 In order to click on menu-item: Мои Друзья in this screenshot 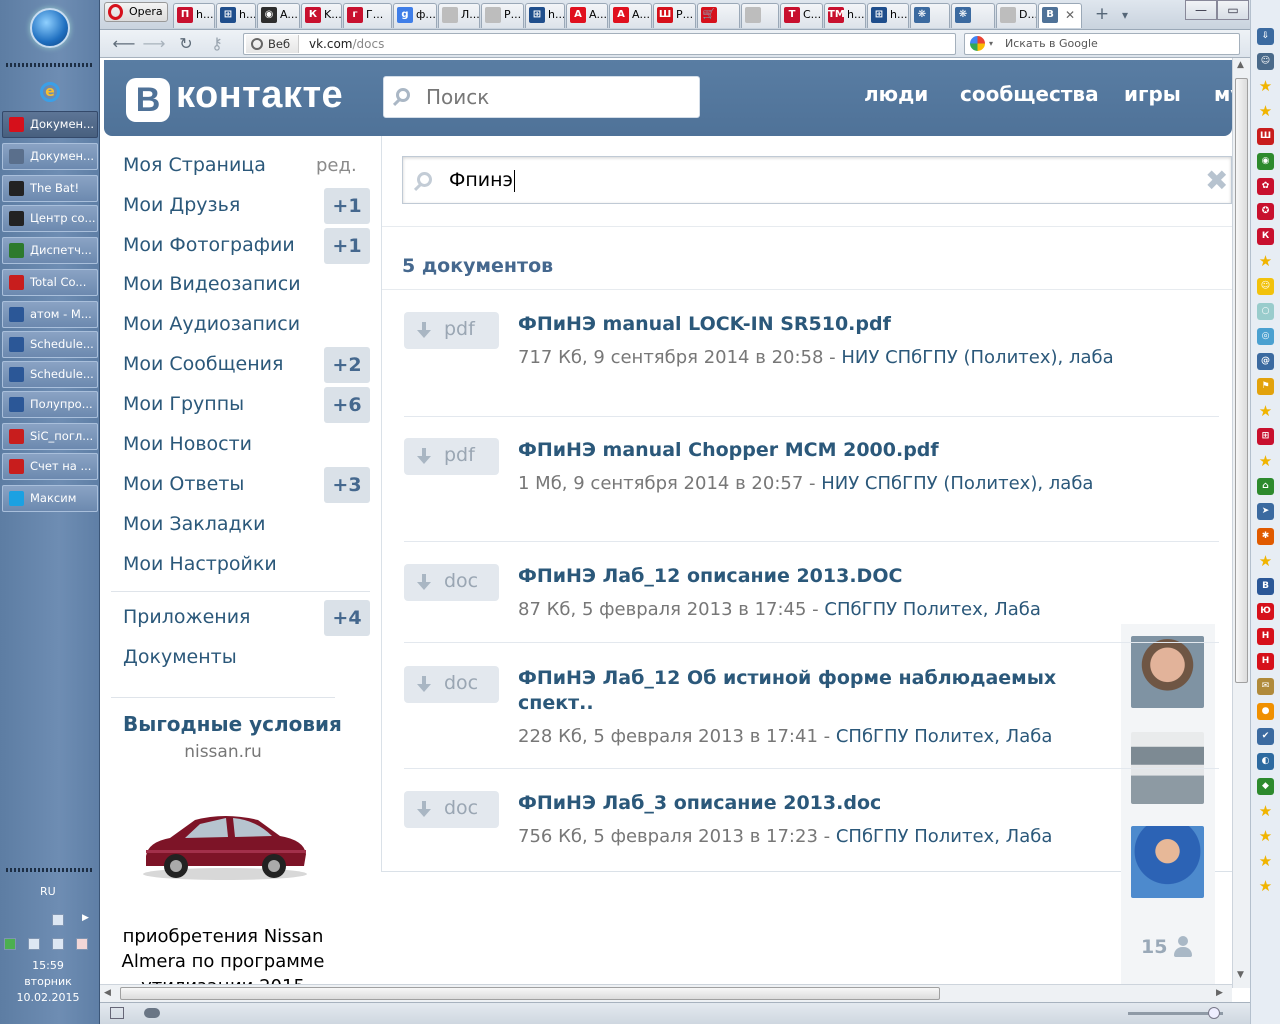, I will do `click(181, 205)`.